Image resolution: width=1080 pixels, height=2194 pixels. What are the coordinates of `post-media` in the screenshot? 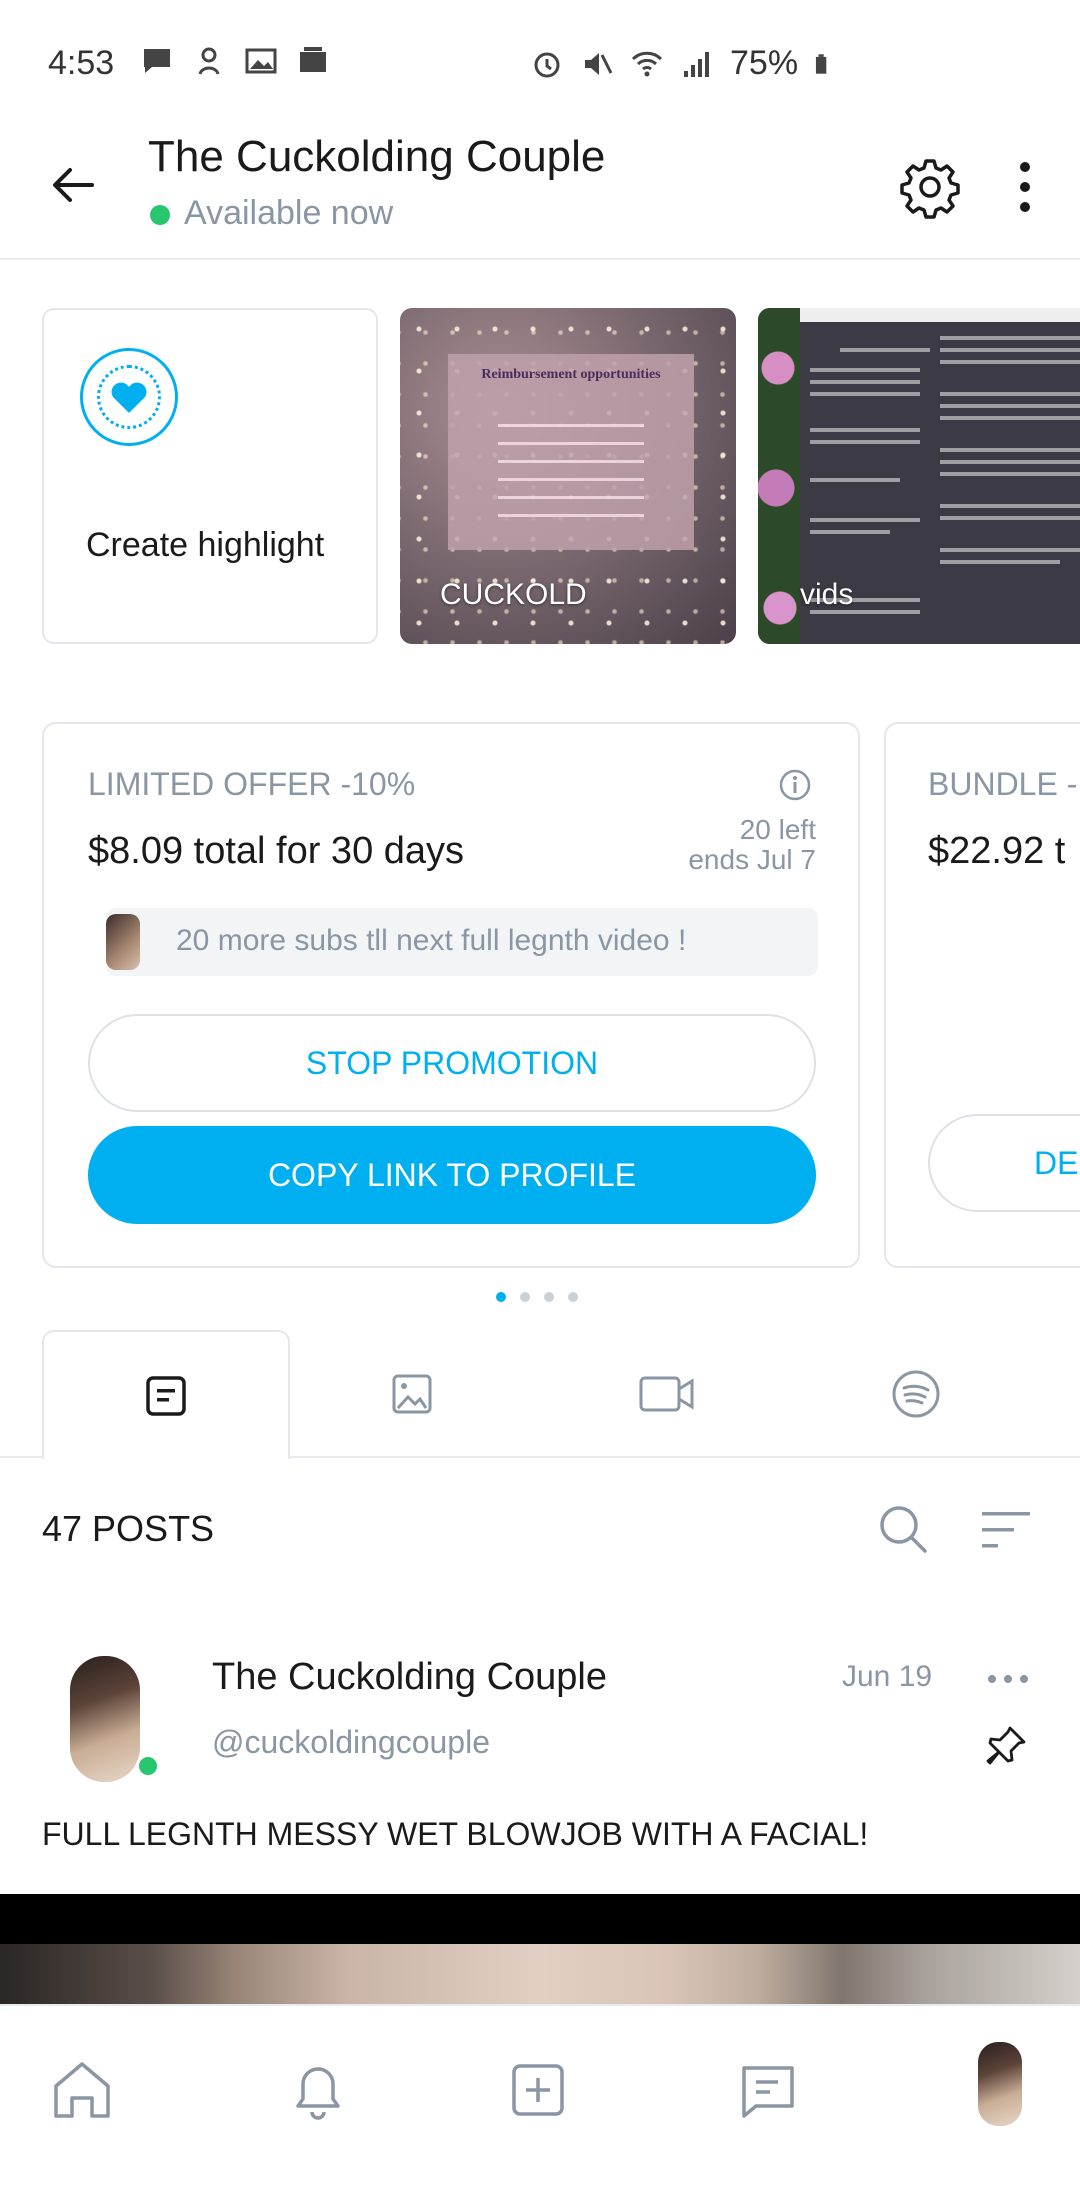 It's located at (540, 1949).